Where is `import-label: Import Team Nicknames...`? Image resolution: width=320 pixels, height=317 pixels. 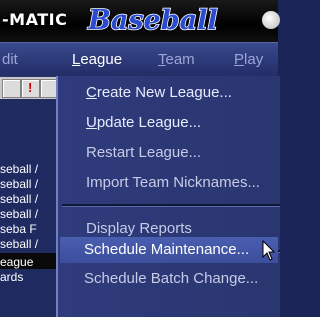
import-label: Import Team Nicknames... is located at coordinates (173, 182).